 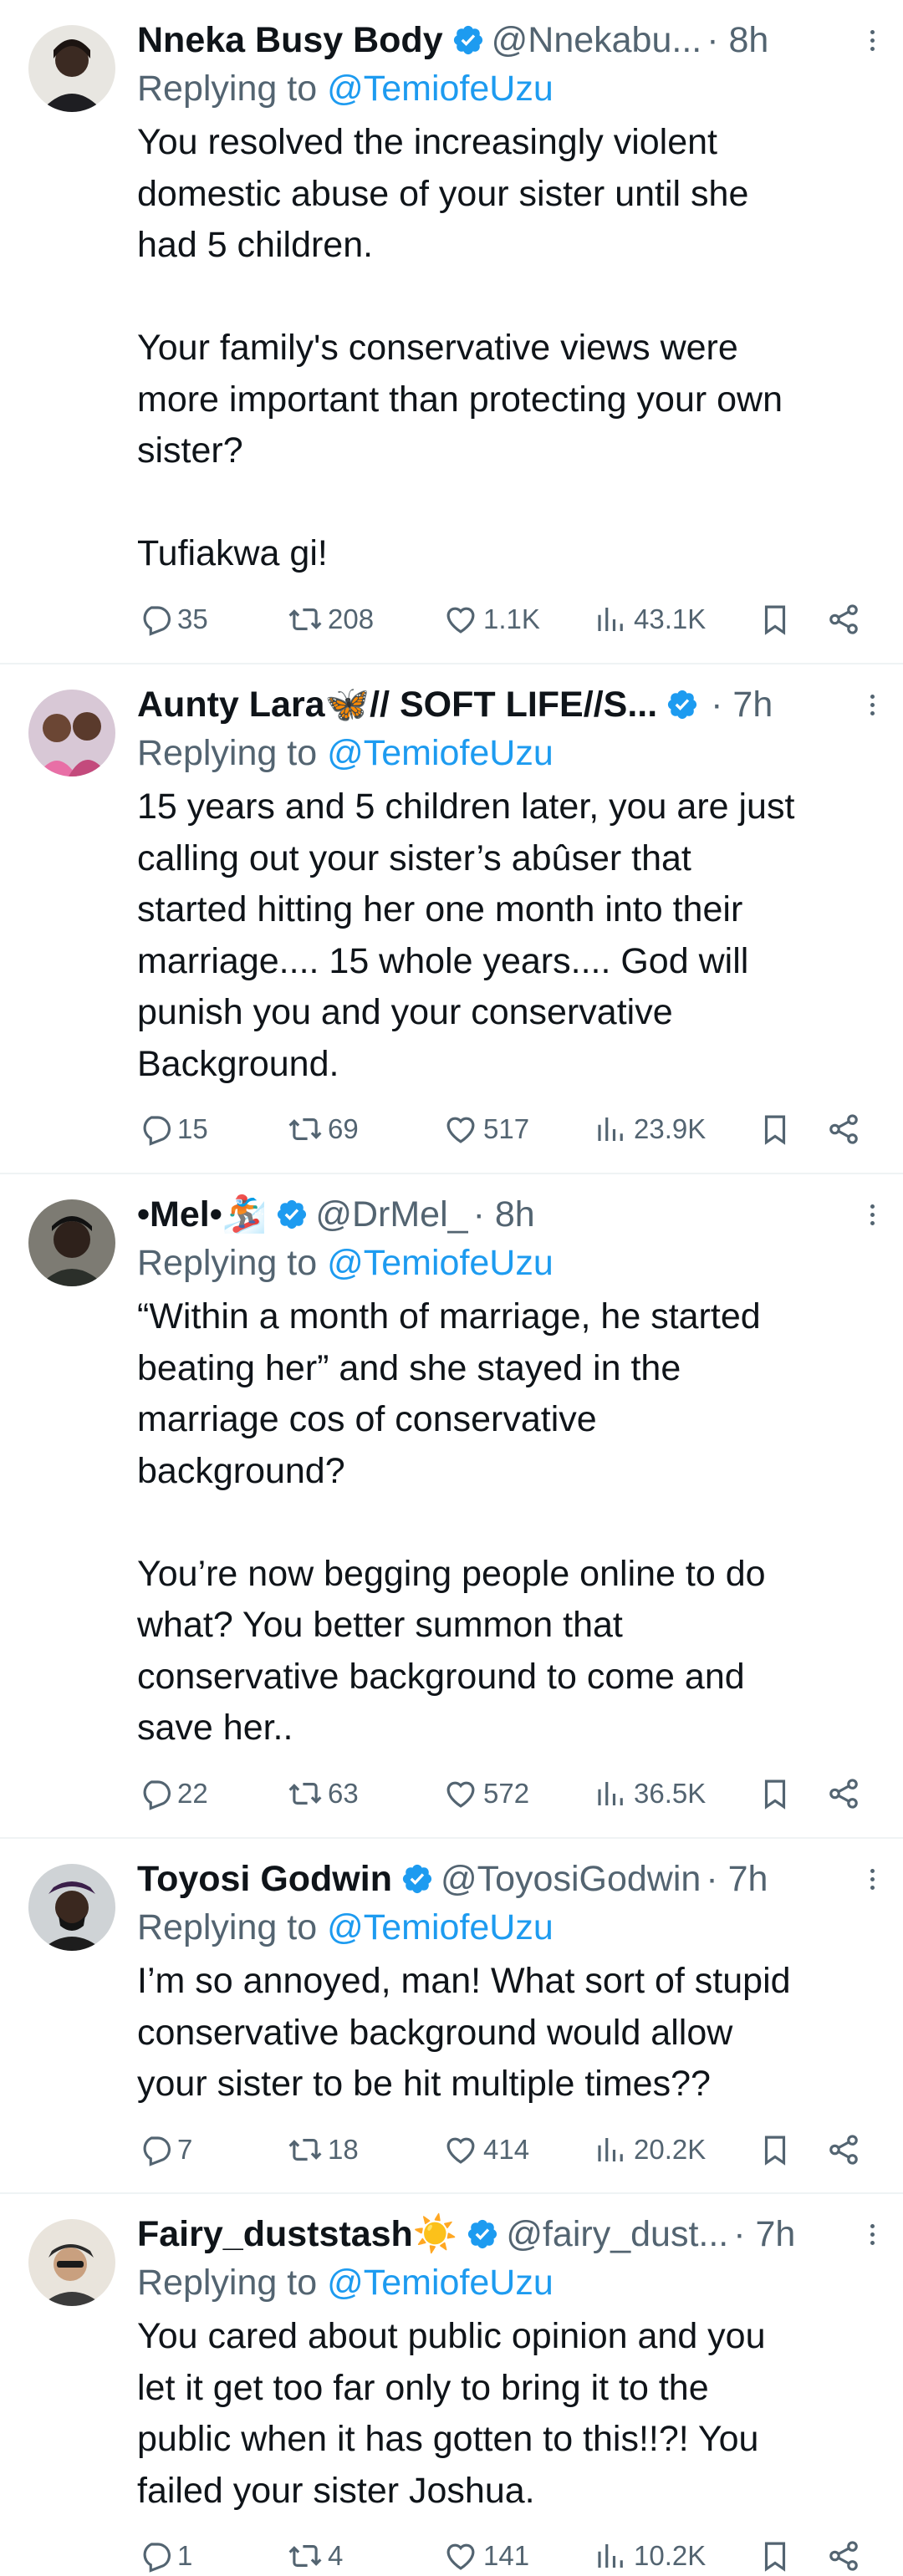 What do you see at coordinates (443, 193) in the screenshot?
I see `text-line: domestic abuse of your sister until she` at bounding box center [443, 193].